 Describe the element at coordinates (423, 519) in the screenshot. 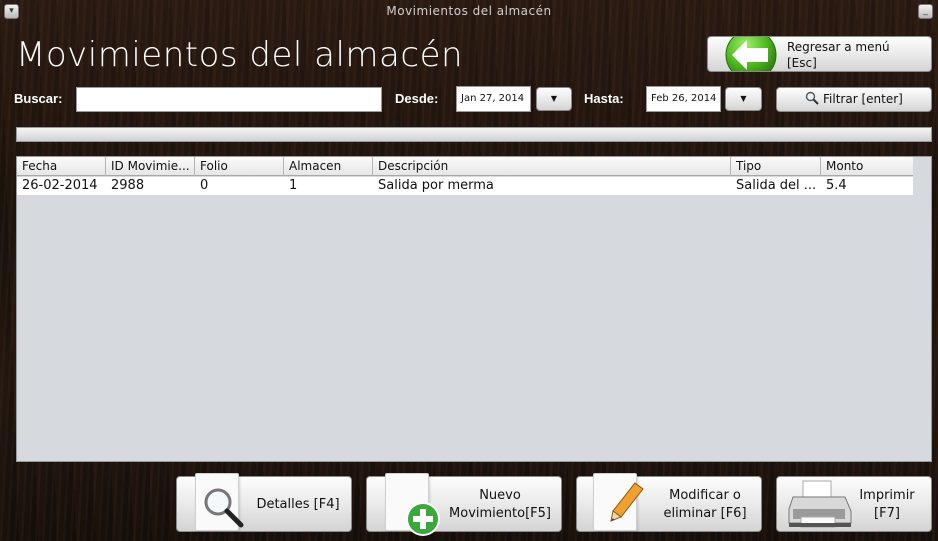

I see `plus-icon` at that location.